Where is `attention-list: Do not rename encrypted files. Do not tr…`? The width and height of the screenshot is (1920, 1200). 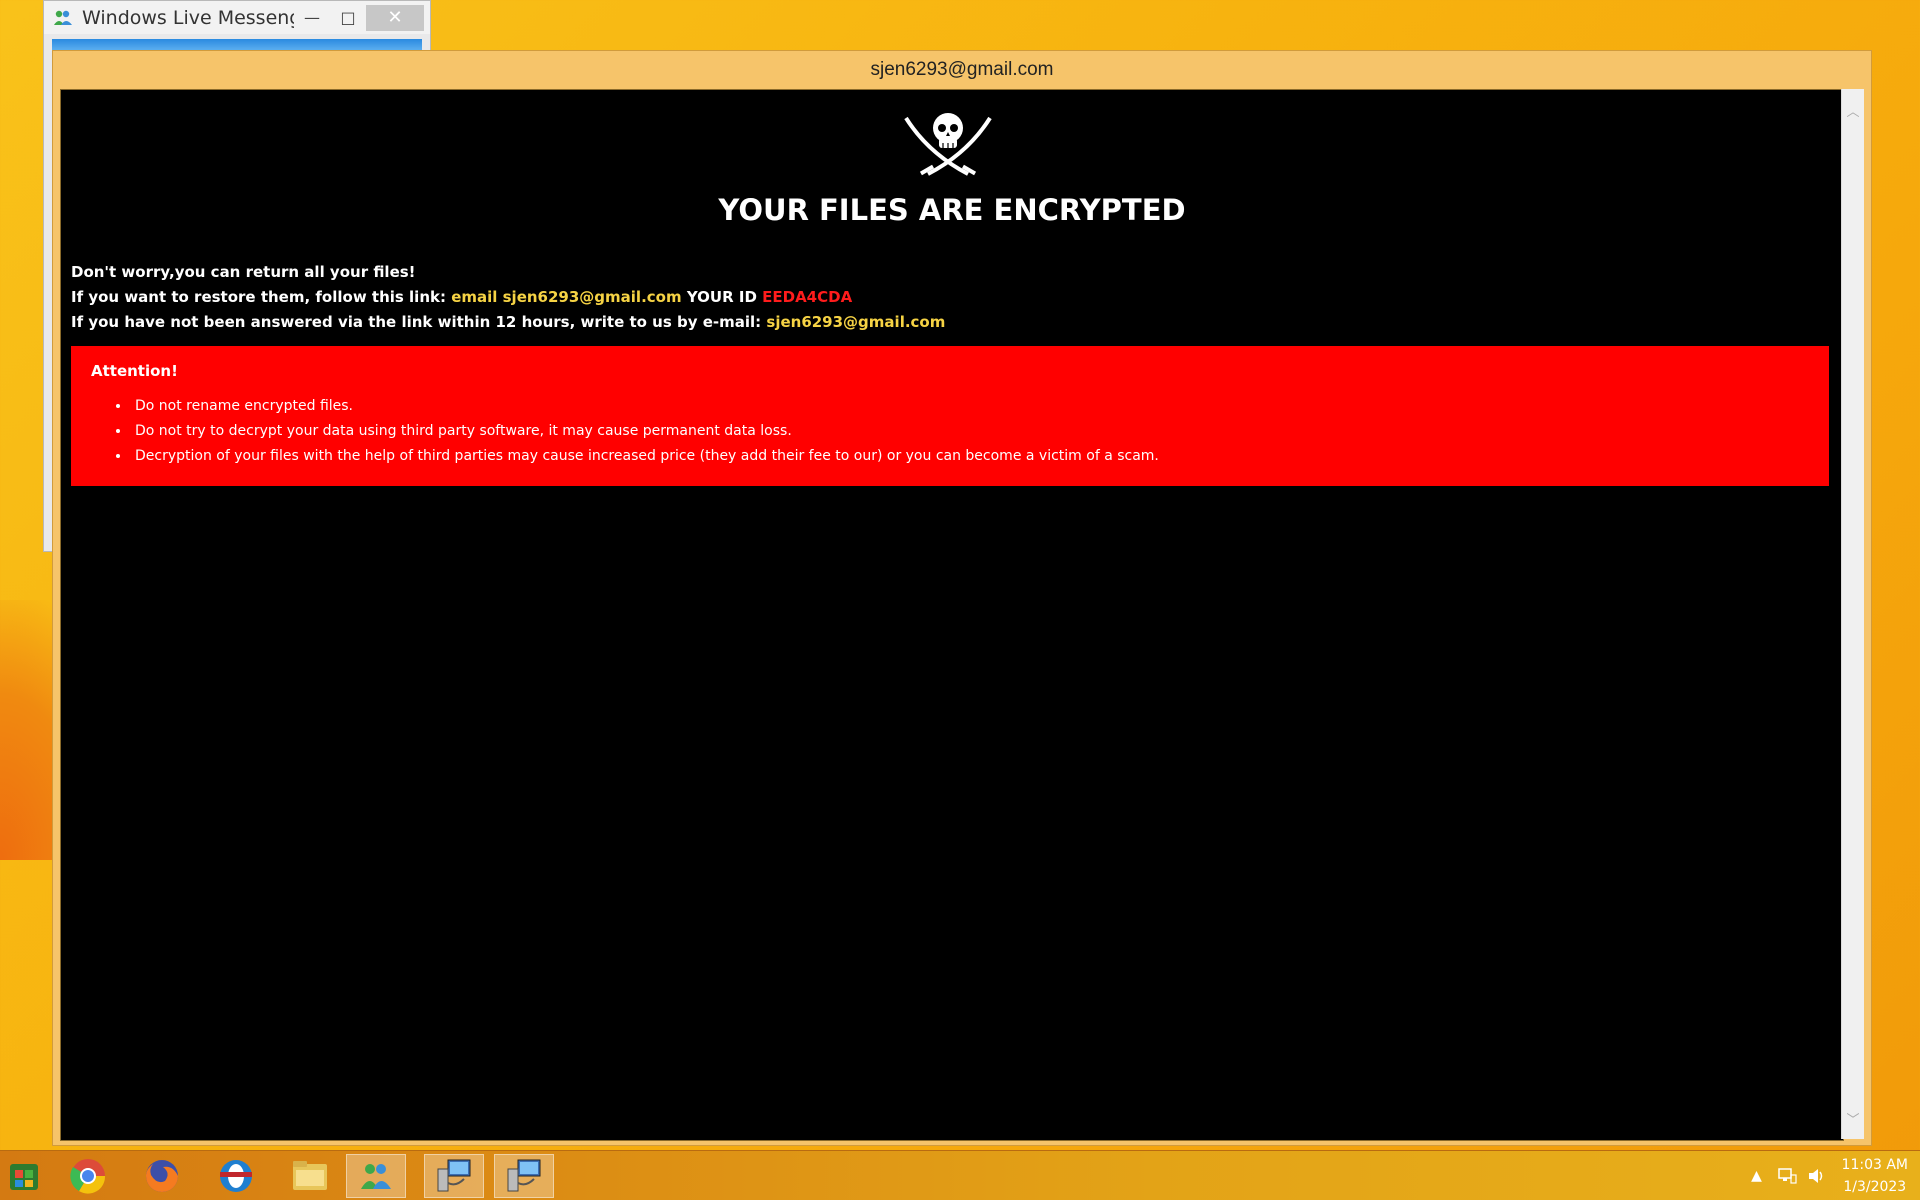
attention-list: Do not rename encrypted files. Do not tr… is located at coordinates (635, 431).